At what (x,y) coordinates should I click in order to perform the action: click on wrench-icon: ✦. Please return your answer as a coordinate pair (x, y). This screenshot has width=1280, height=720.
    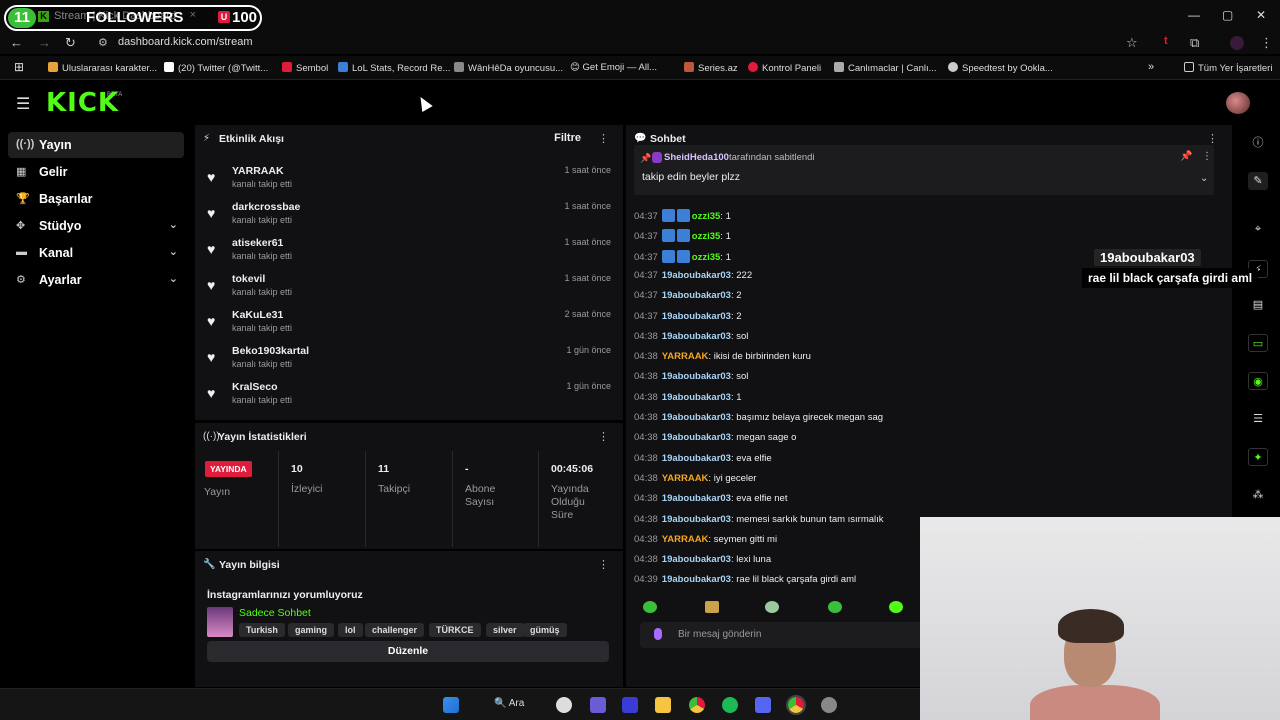
    Looking at the image, I should click on (1258, 457).